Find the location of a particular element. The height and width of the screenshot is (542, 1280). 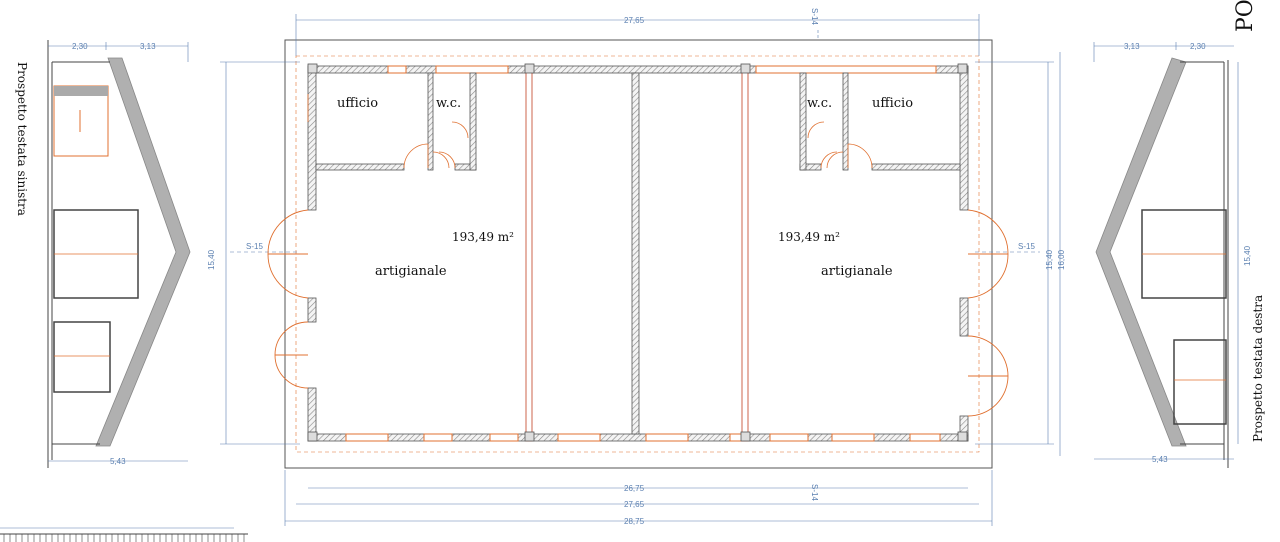

right-area-label: 193,49 m² is located at coordinates (809, 237).